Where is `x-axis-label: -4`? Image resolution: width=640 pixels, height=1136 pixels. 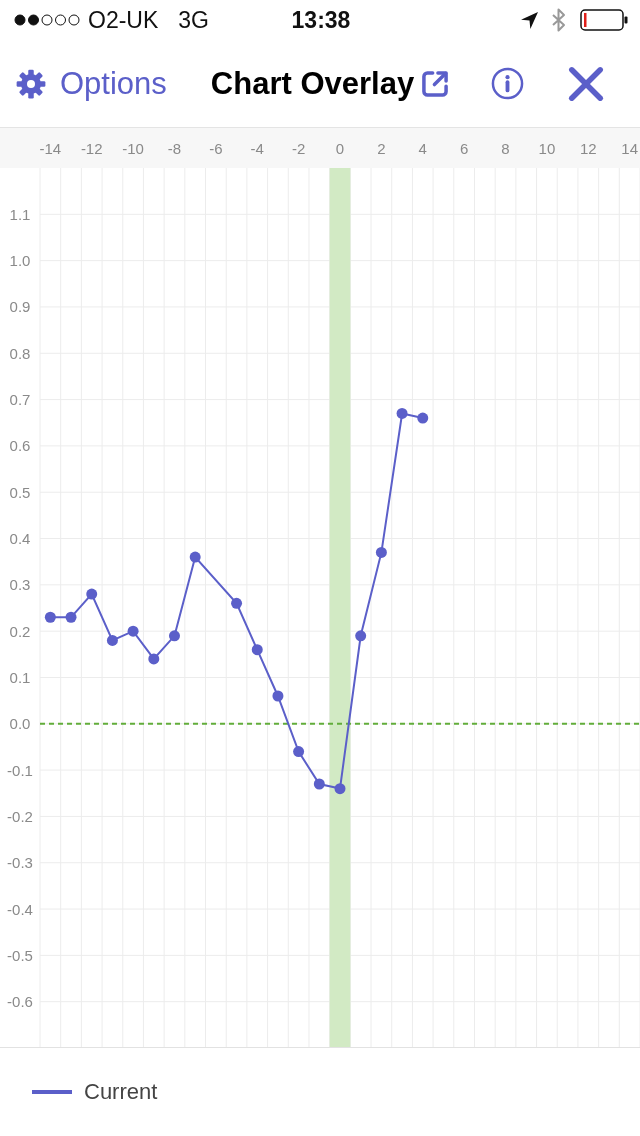
x-axis-label: -4 is located at coordinates (257, 148).